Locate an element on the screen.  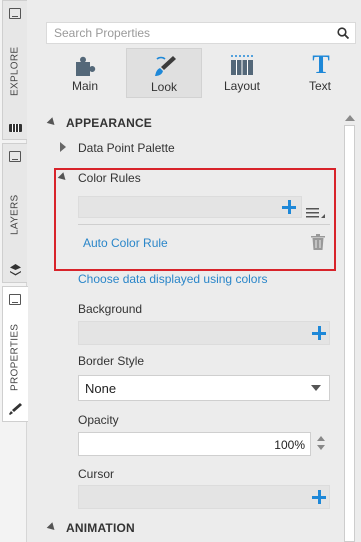
text-icon: T is located at coordinates (321, 64).